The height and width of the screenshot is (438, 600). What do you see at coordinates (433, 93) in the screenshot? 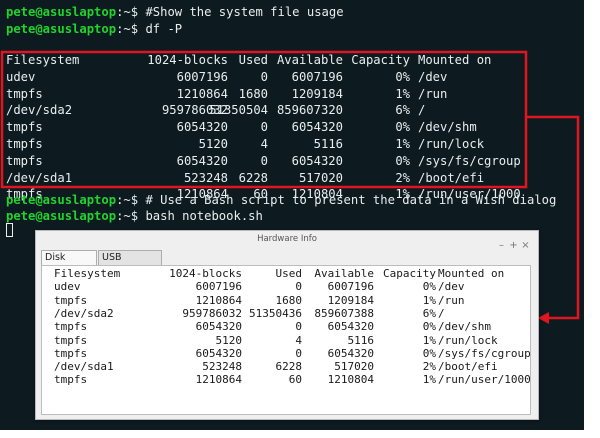
I see `table-cell: /run` at bounding box center [433, 93].